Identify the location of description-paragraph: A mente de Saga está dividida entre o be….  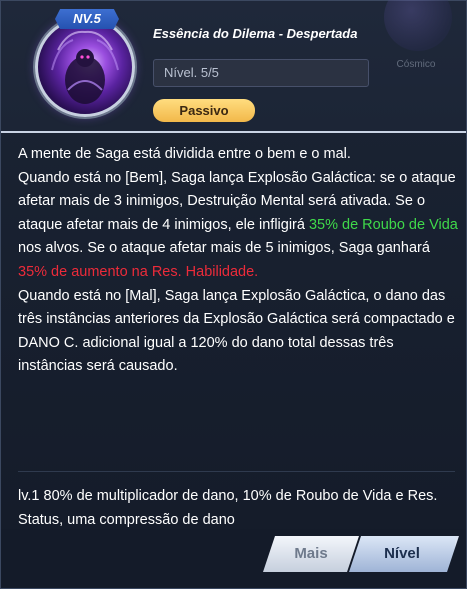
(184, 154).